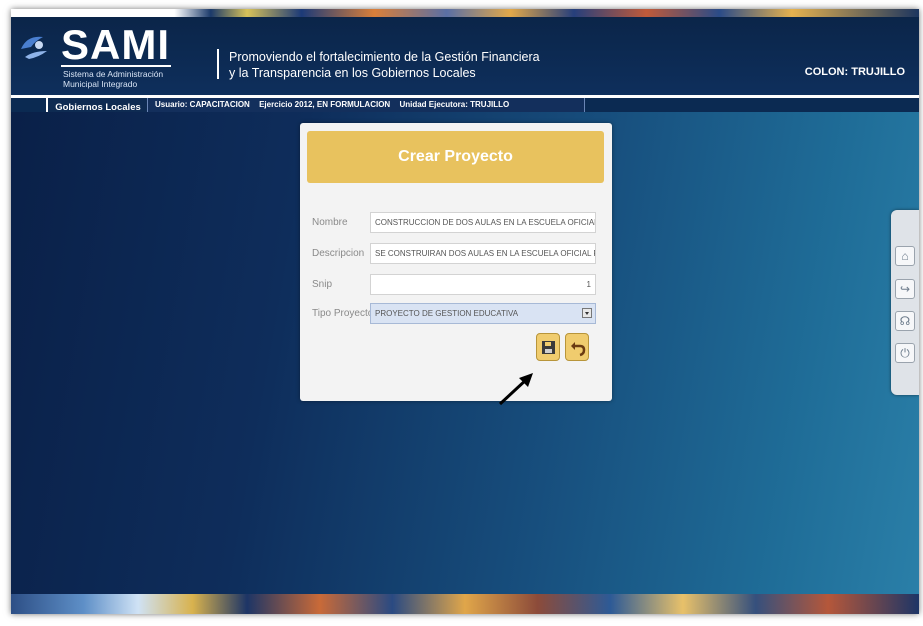 This screenshot has height=626, width=923. I want to click on logo-wordmark: SAMI, so click(115, 44).